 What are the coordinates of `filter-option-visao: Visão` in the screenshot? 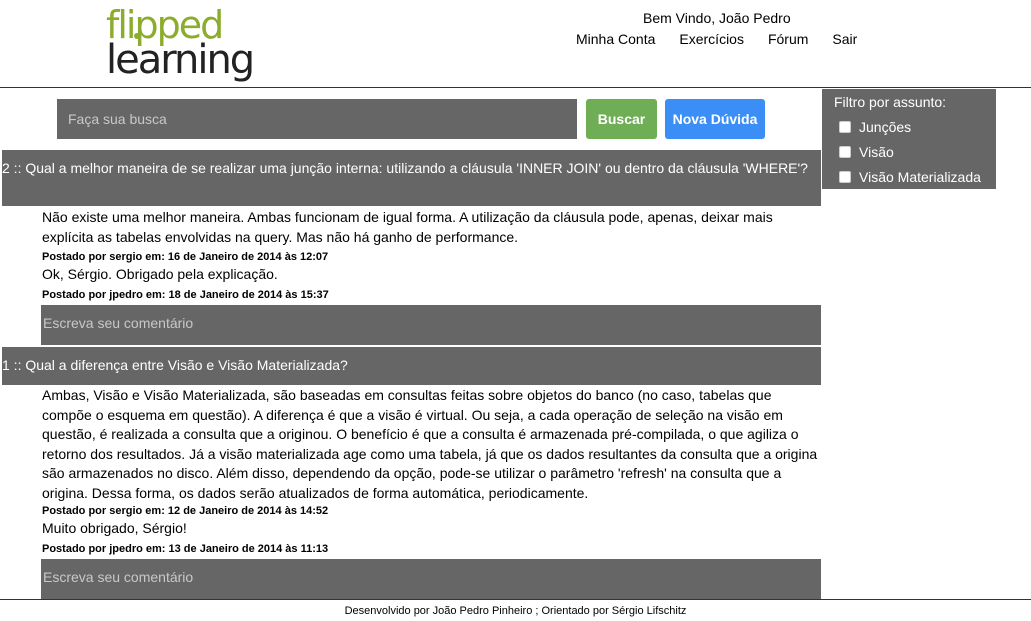 It's located at (866, 152).